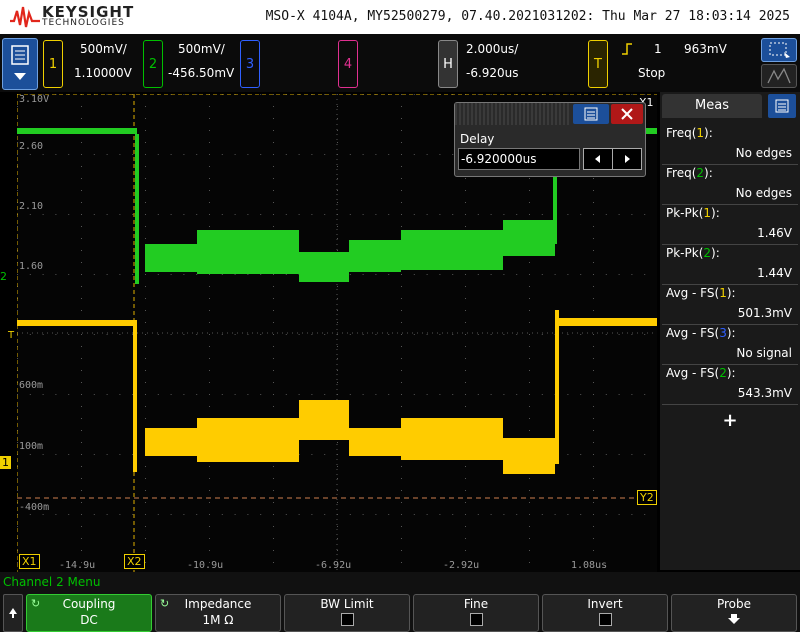  Describe the element at coordinates (218, 620) in the screenshot. I see `softkey-value: 1M Ω` at that location.